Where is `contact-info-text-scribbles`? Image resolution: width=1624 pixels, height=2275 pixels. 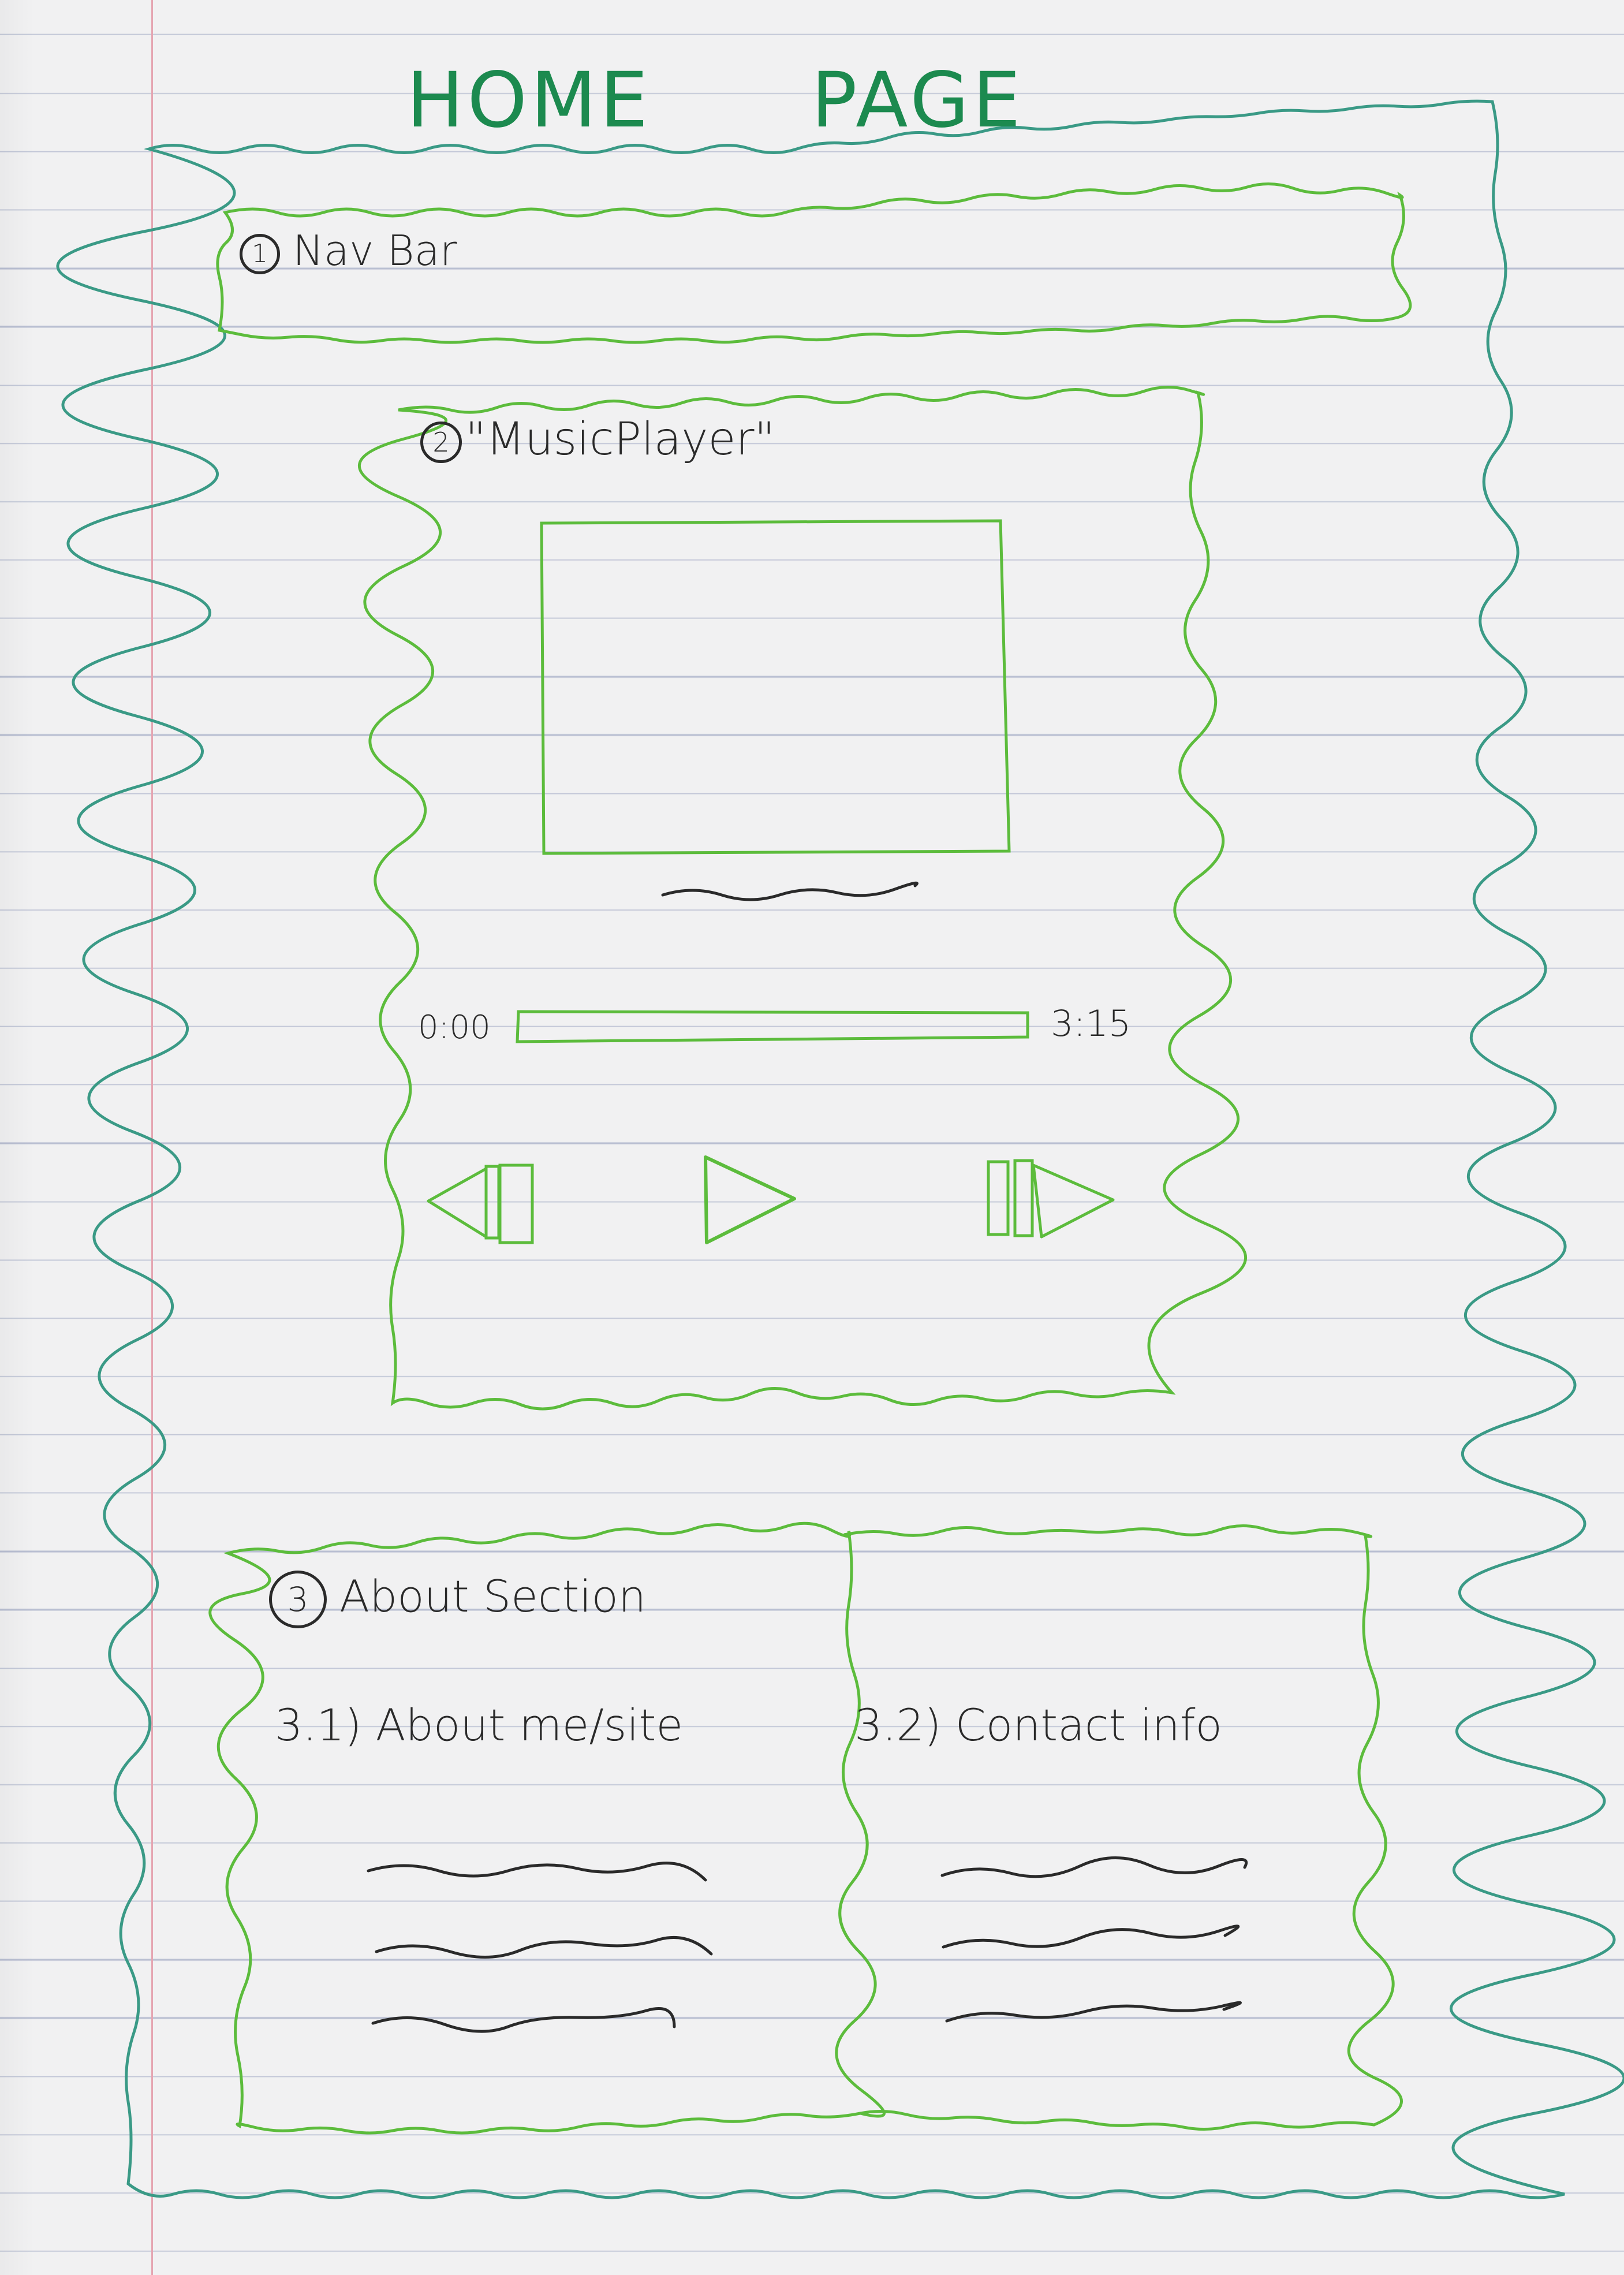 contact-info-text-scribbles is located at coordinates (1094, 1940).